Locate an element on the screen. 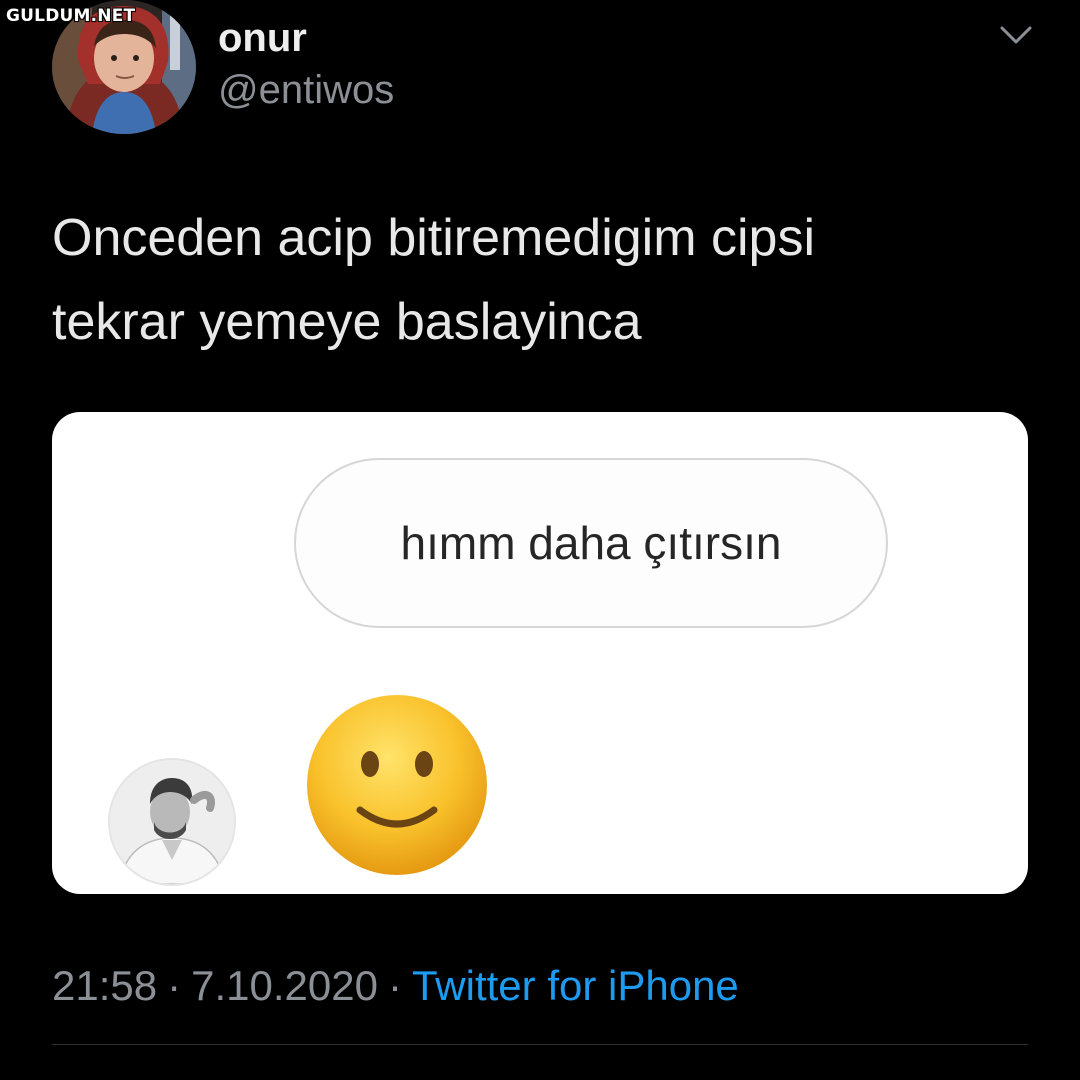 Image resolution: width=1080 pixels, height=1080 pixels. user-handle: @entiwos is located at coordinates (306, 90).